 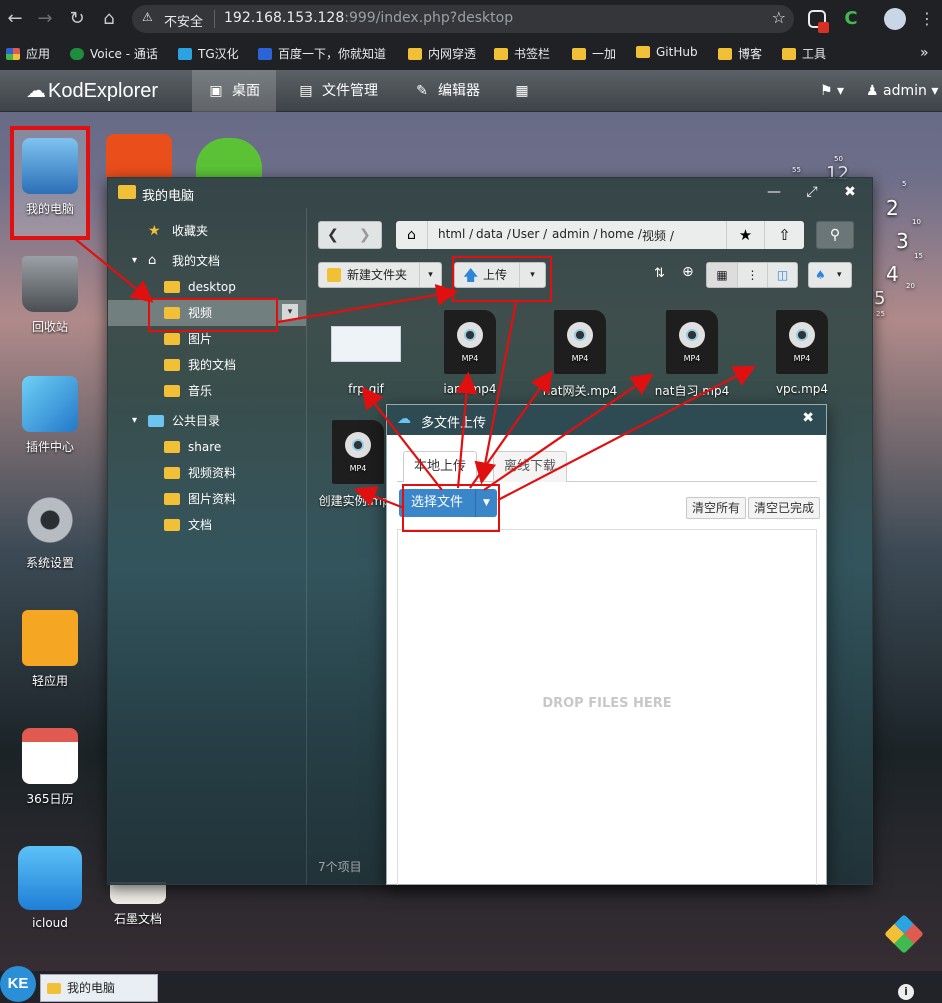 I want to click on tab-offline-download: 离线下载, so click(x=530, y=466).